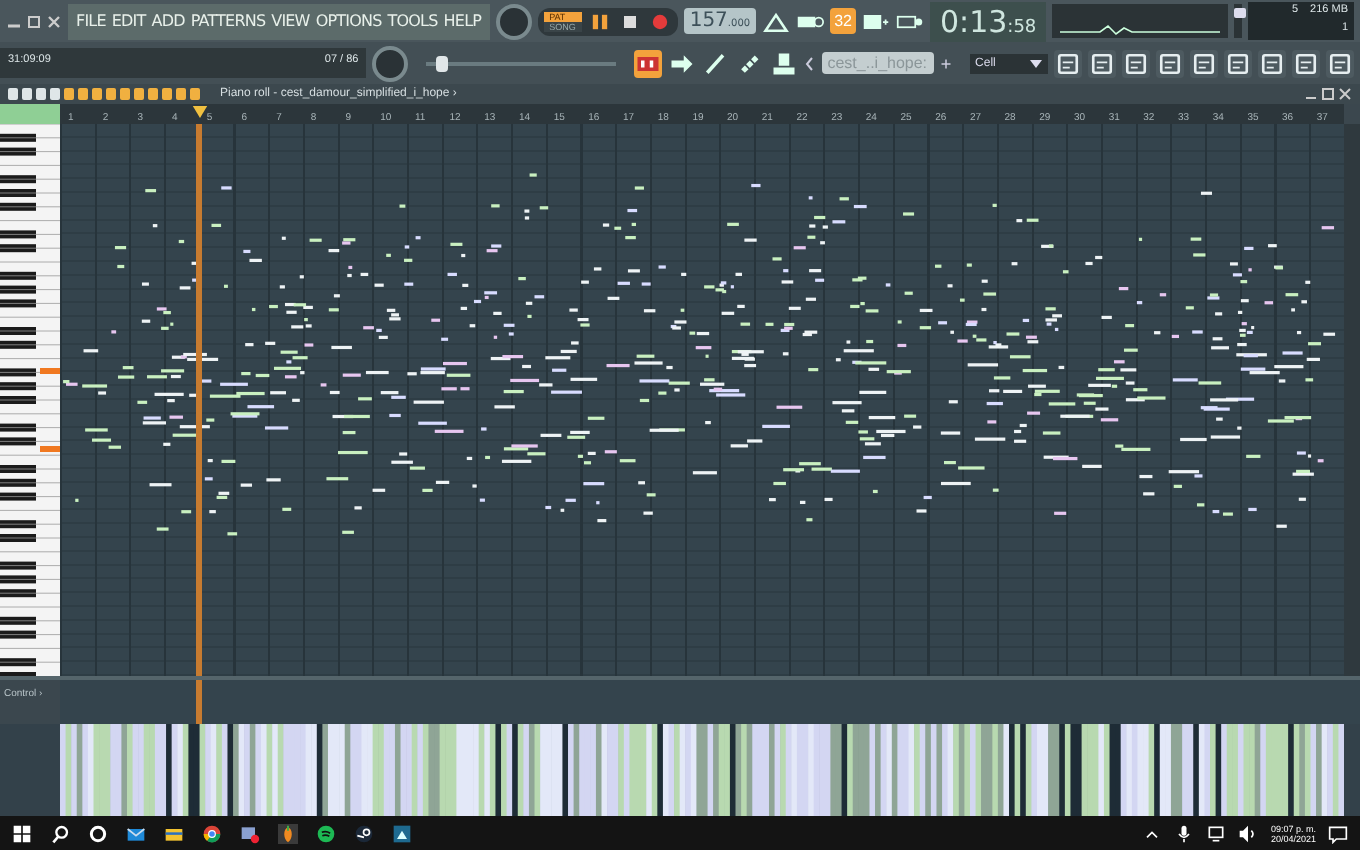 The height and width of the screenshot is (850, 1360). Describe the element at coordinates (1248, 833) in the screenshot. I see `speaker-icon` at that location.